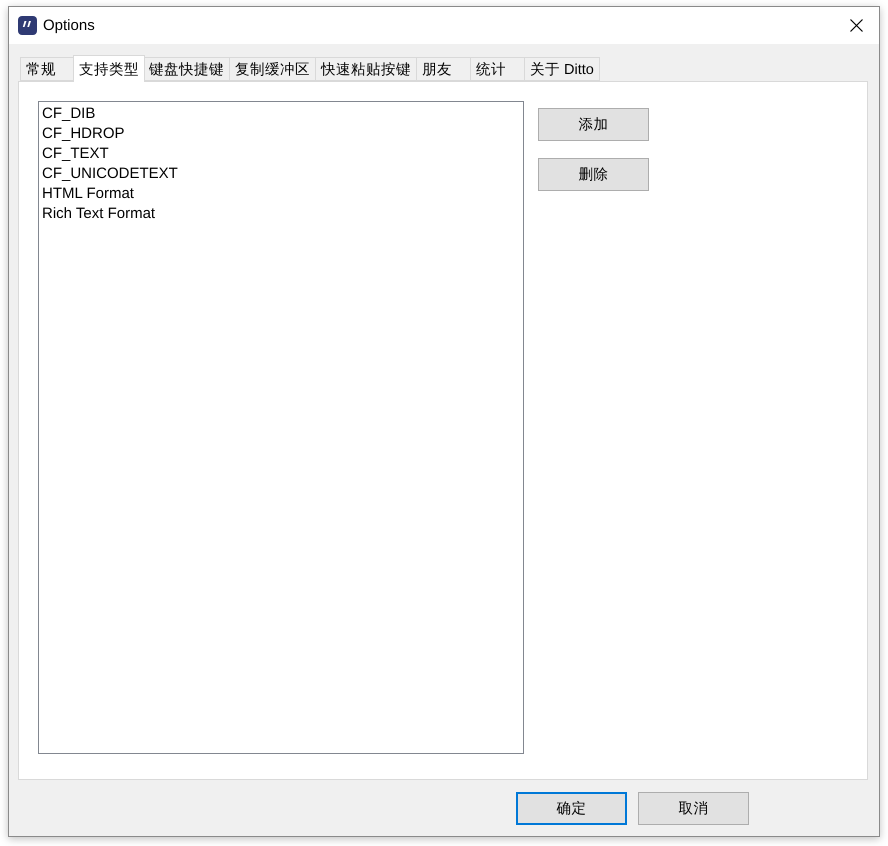 The width and height of the screenshot is (888, 846). I want to click on tab: 朋友, so click(444, 69).